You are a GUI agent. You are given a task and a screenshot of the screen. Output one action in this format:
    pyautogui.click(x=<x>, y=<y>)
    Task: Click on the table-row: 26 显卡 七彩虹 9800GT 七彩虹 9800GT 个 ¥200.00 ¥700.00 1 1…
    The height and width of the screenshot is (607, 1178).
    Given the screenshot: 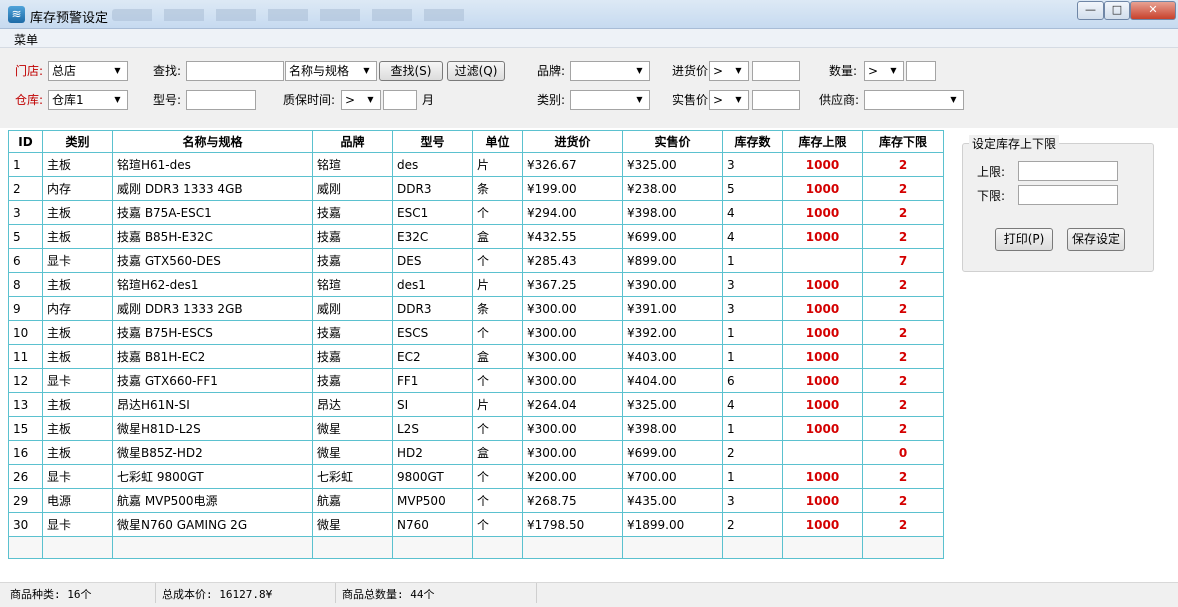 What is the action you would take?
    pyautogui.click(x=476, y=476)
    